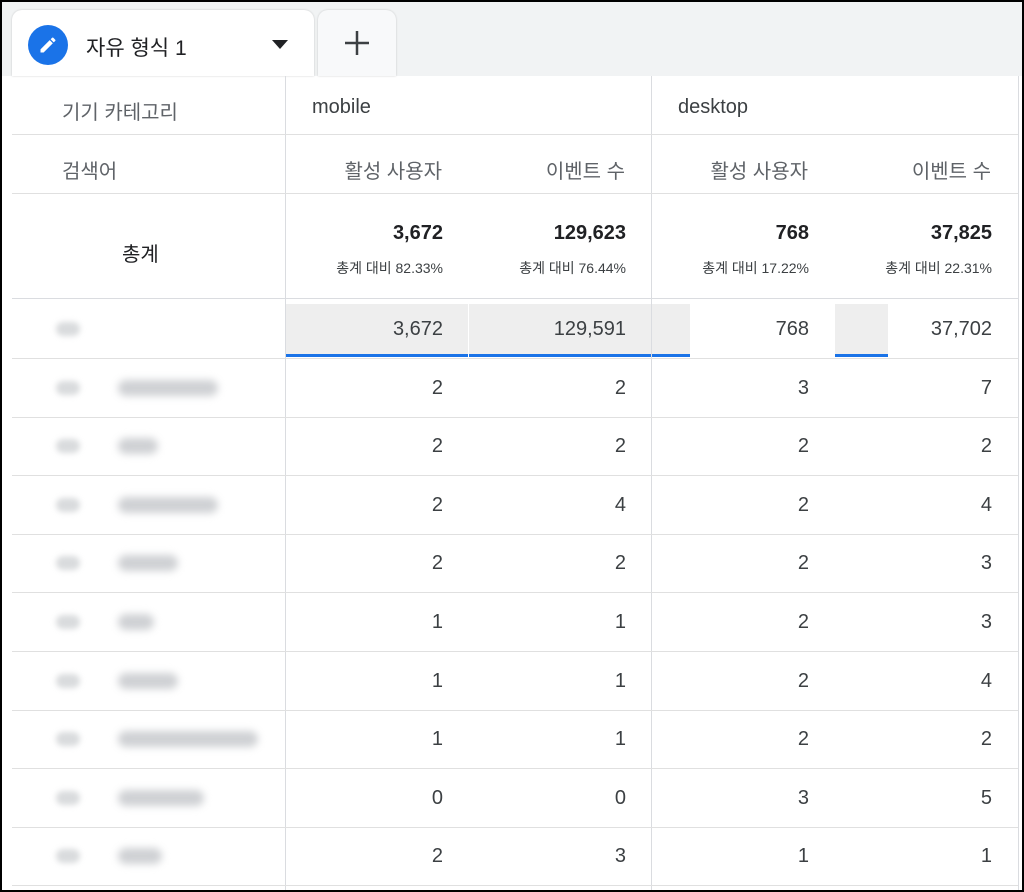 Image resolution: width=1024 pixels, height=892 pixels. Describe the element at coordinates (512, 39) in the screenshot. I see `tab-bar: 자유 형식 1` at that location.